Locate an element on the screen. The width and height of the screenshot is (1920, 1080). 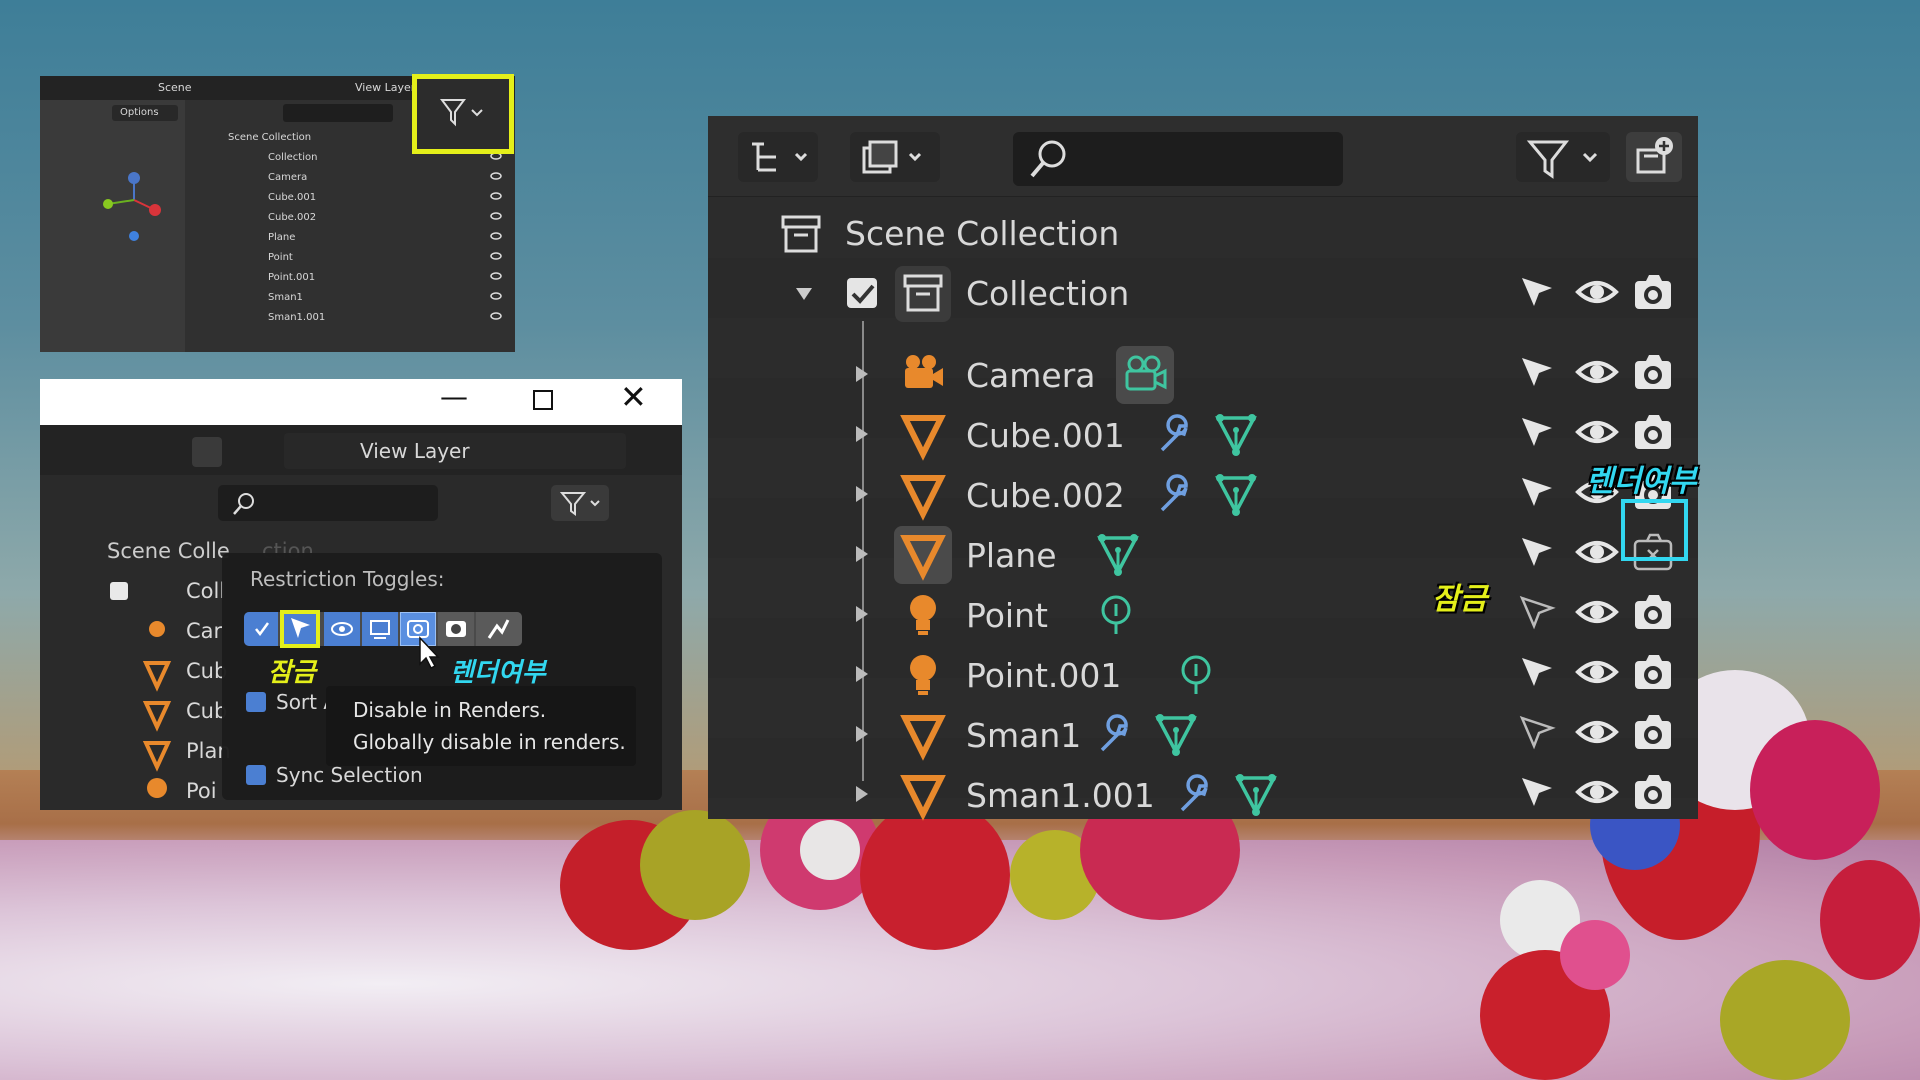
thumb-tree-item: Camera is located at coordinates (287, 177).